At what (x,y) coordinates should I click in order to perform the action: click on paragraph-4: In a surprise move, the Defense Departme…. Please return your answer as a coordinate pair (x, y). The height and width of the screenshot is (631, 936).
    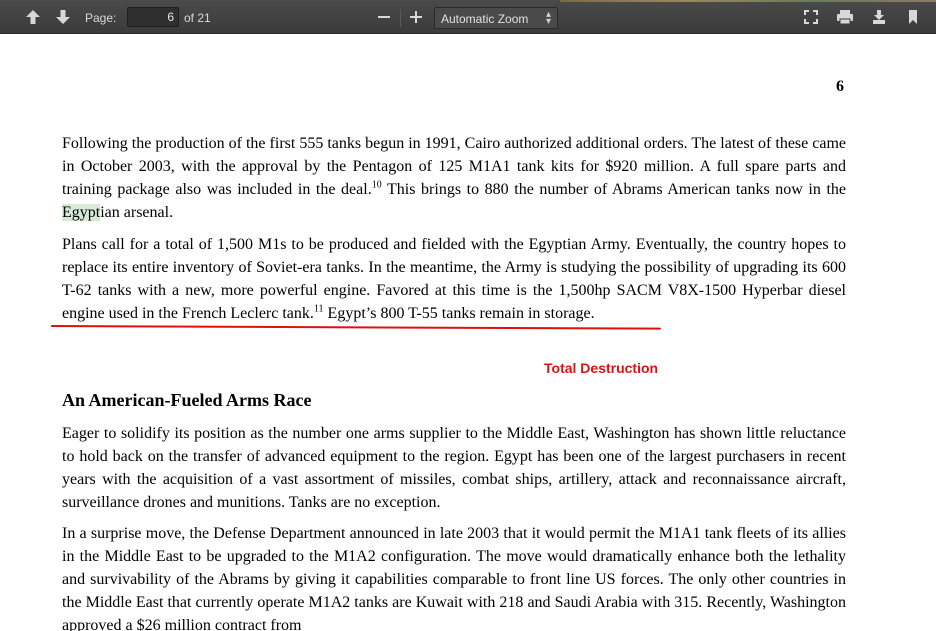
    Looking at the image, I should click on (454, 578).